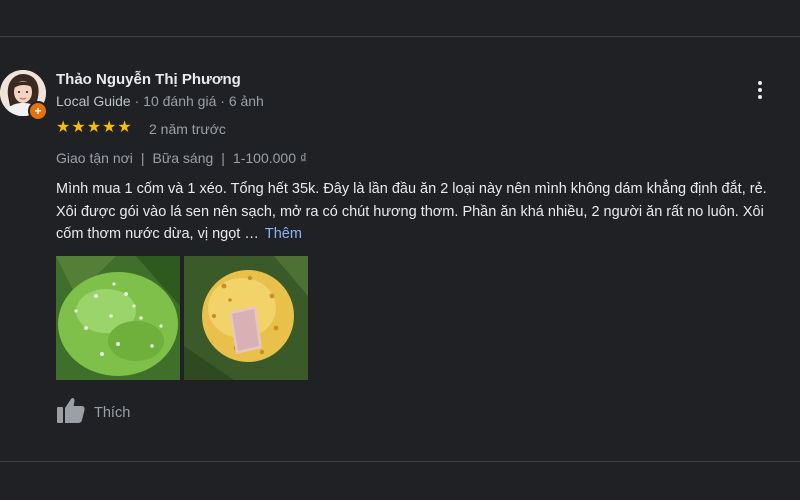 This screenshot has height=500, width=800. What do you see at coordinates (270, 158) in the screenshot?
I see `tag-price: 1-100.000 ₫` at bounding box center [270, 158].